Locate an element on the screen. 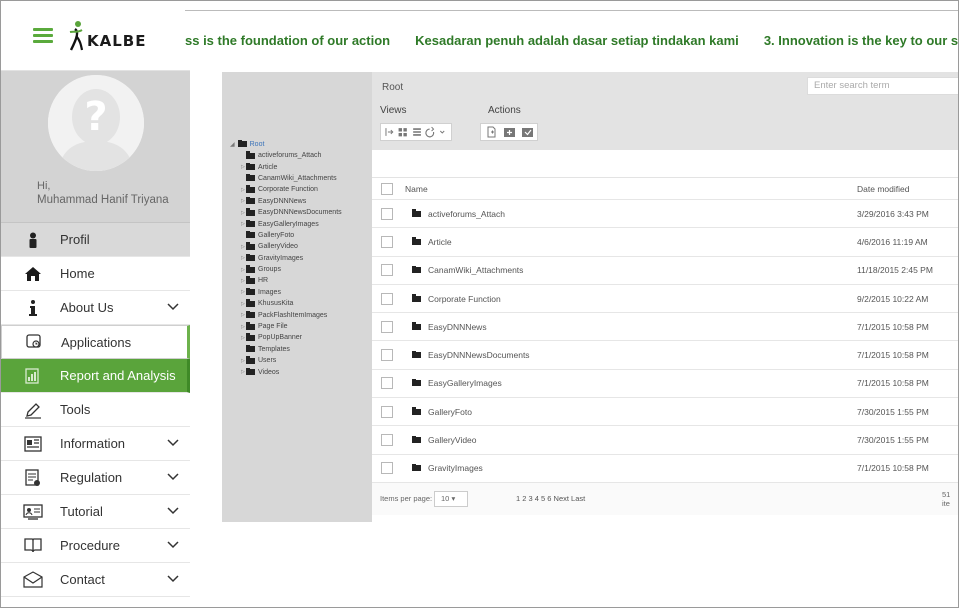 The height and width of the screenshot is (608, 959). column-header-date: Date modified is located at coordinates (883, 189).